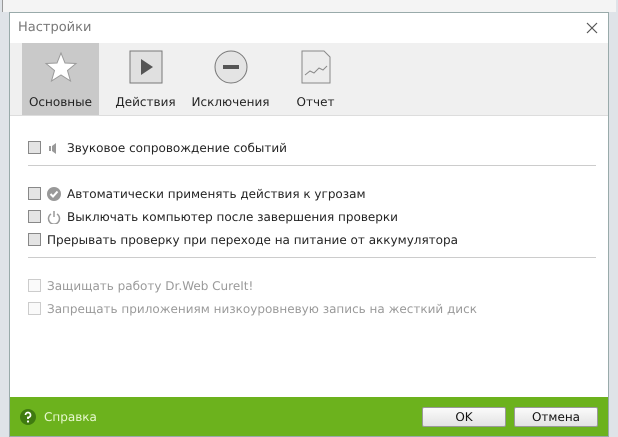  What do you see at coordinates (230, 67) in the screenshot?
I see `minus-icon` at bounding box center [230, 67].